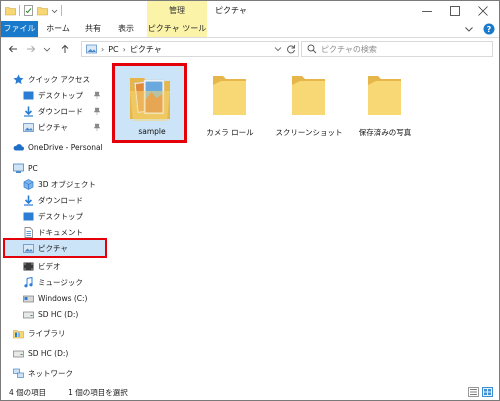  I want to click on contextual-tab-header: 管理, so click(177, 11).